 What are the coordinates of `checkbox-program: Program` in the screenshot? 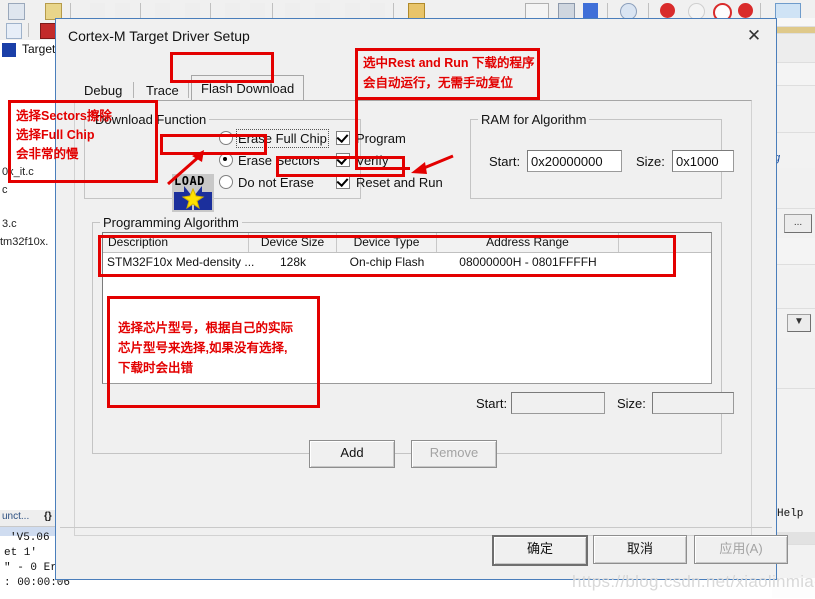 It's located at (371, 138).